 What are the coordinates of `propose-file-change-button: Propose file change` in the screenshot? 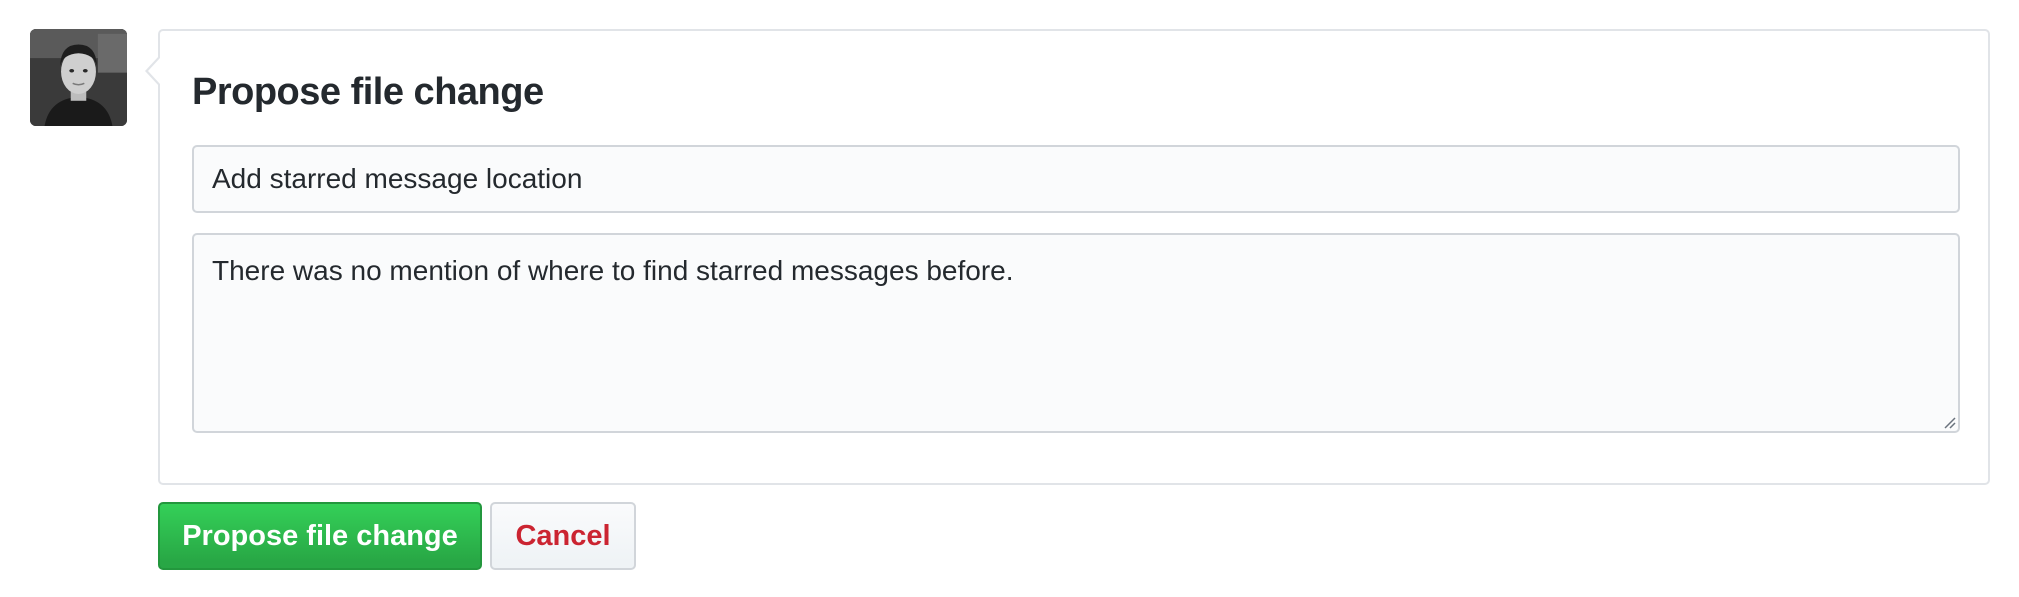 It's located at (320, 536).